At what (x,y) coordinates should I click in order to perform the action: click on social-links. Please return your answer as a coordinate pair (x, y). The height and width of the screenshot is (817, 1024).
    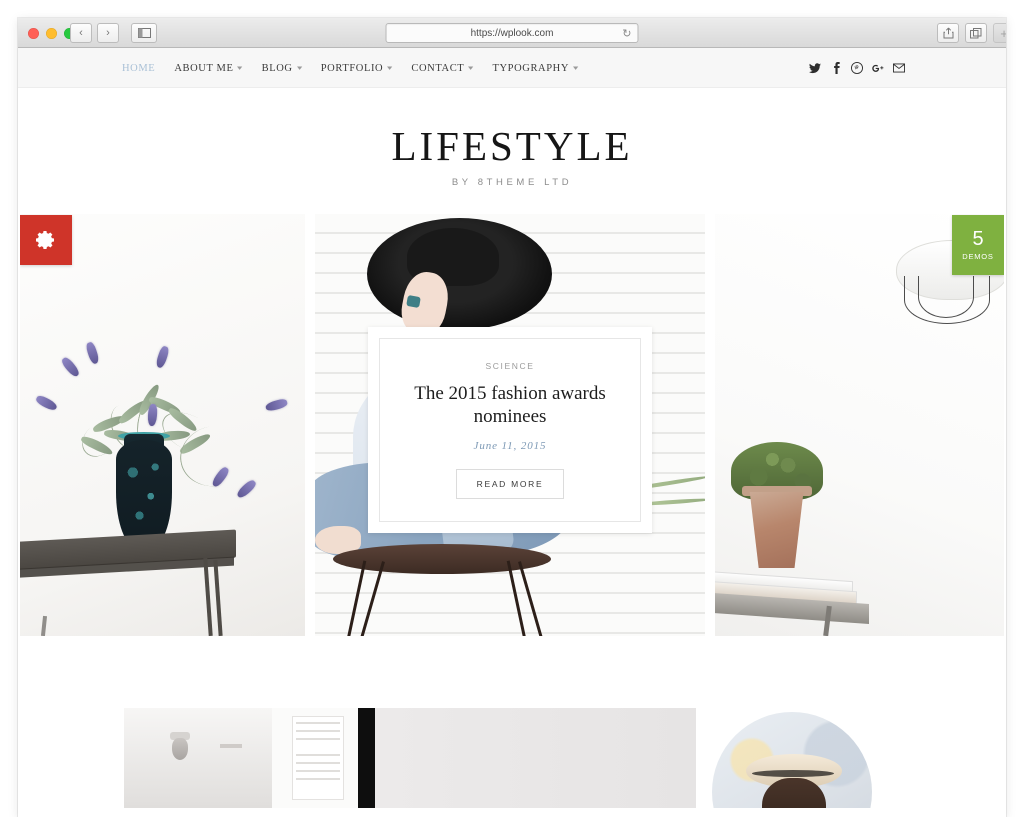
    Looking at the image, I should click on (857, 68).